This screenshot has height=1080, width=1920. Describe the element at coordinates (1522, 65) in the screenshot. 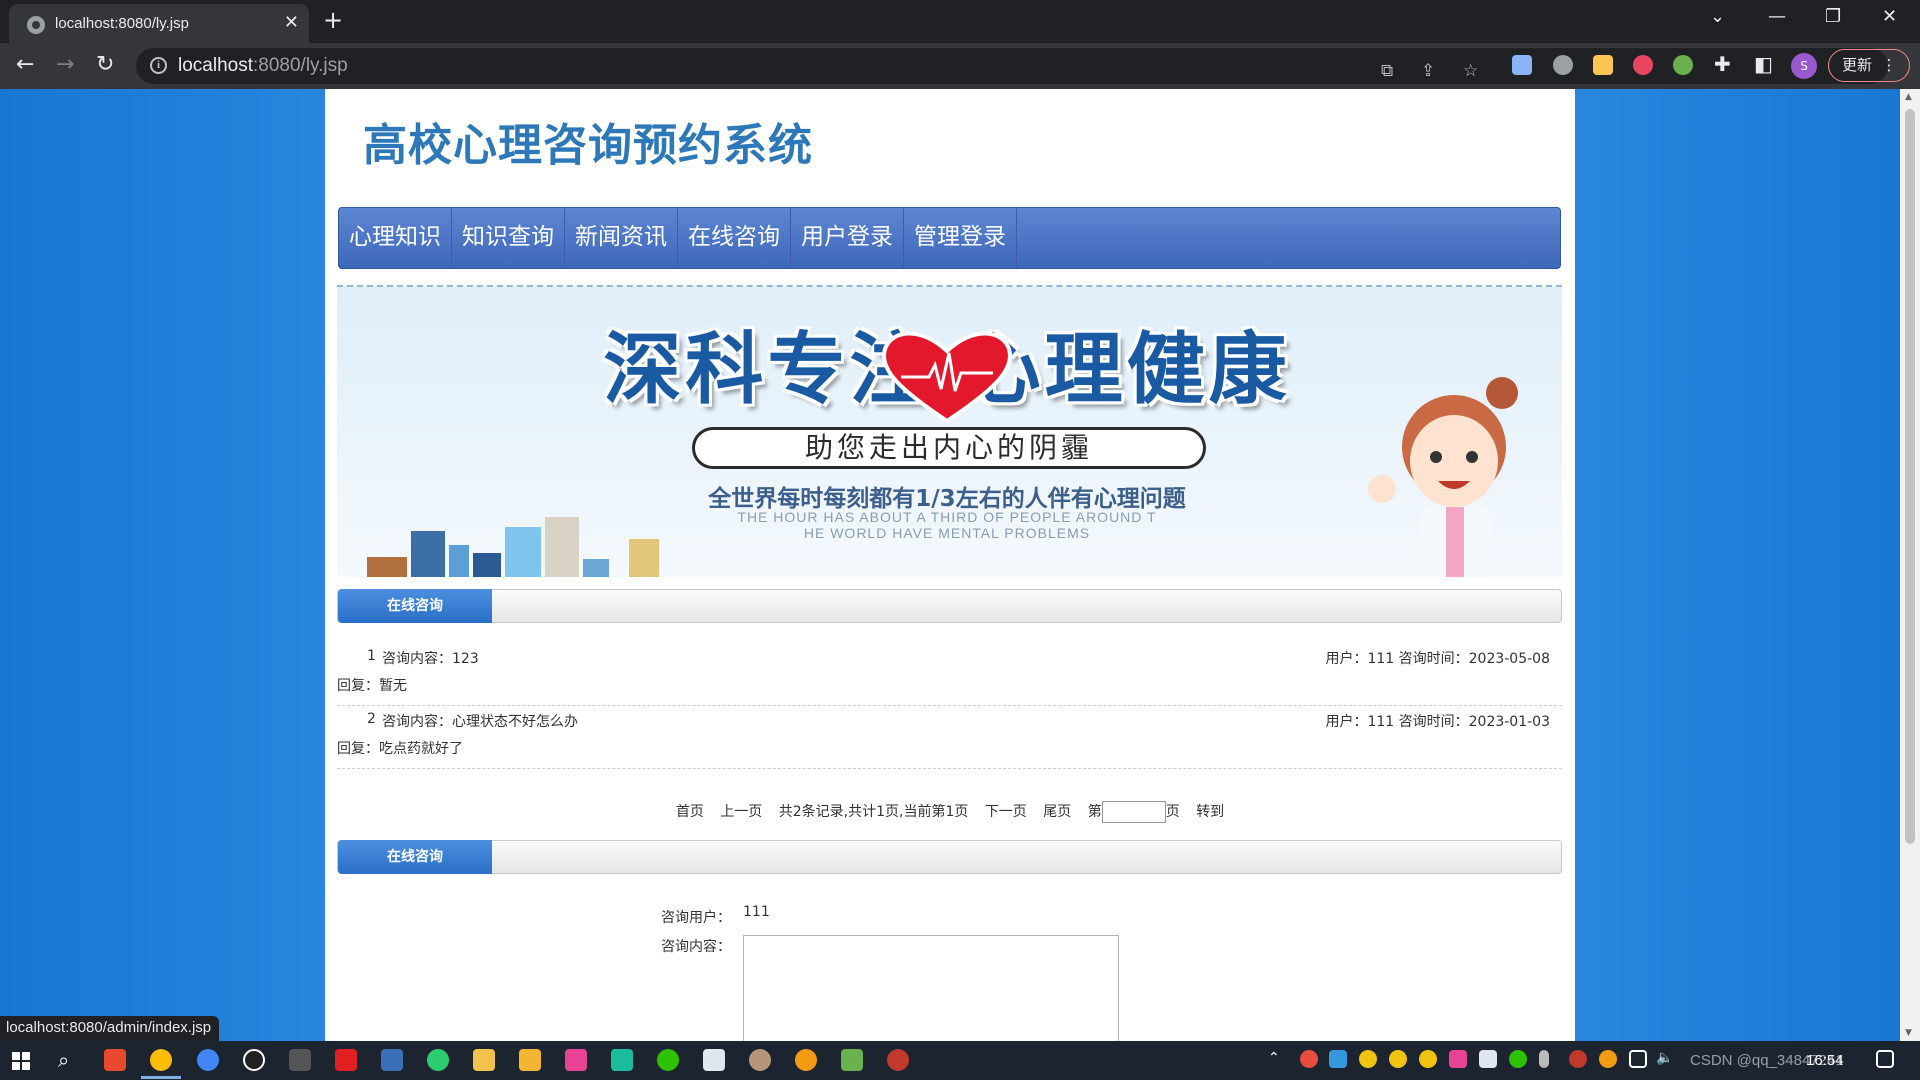

I see `extension-translate-icon` at that location.